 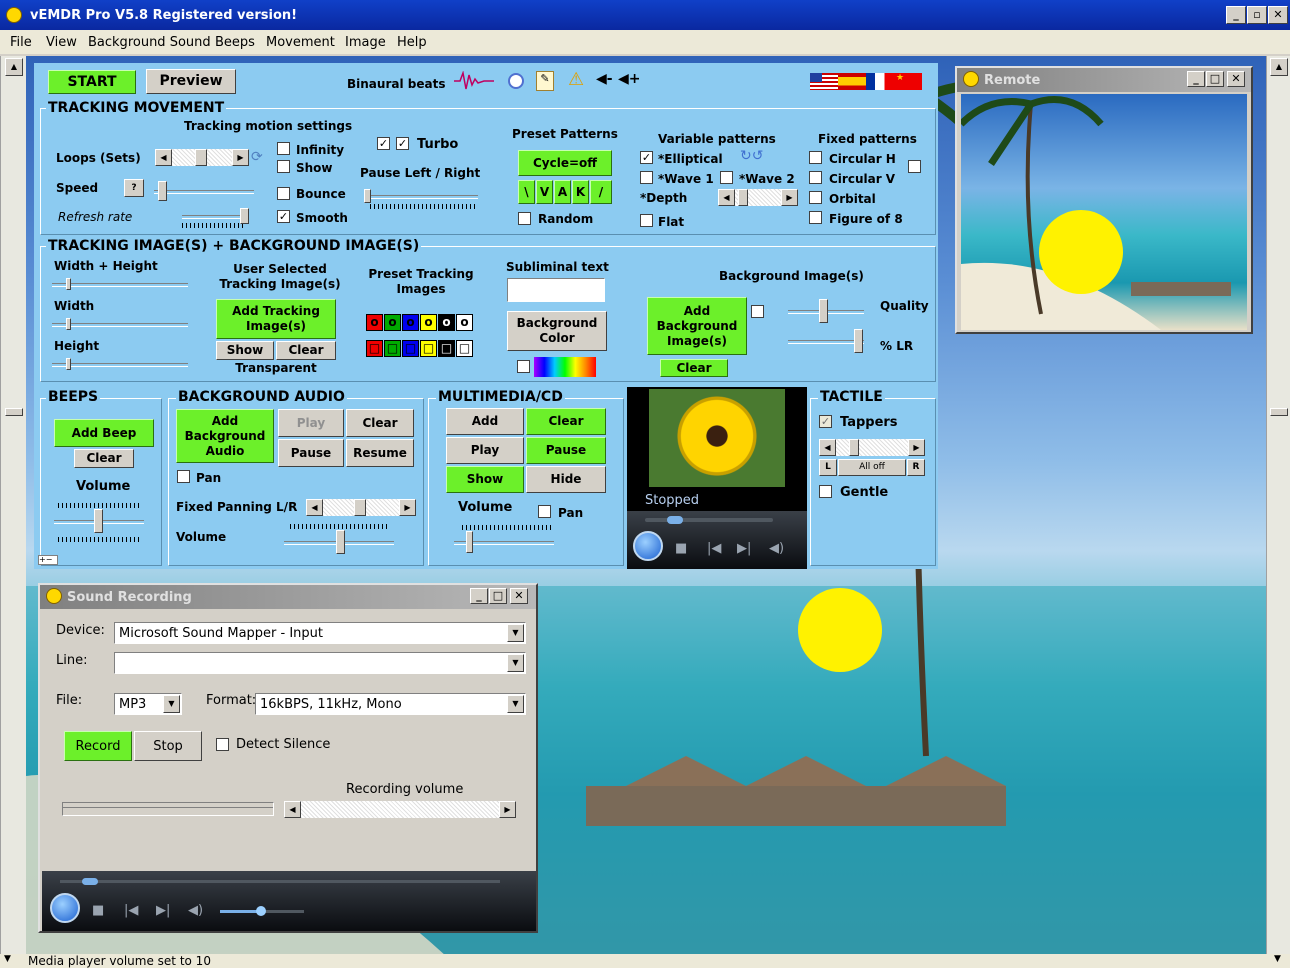 I want to click on clear-tracking-button: Clear, so click(x=306, y=350).